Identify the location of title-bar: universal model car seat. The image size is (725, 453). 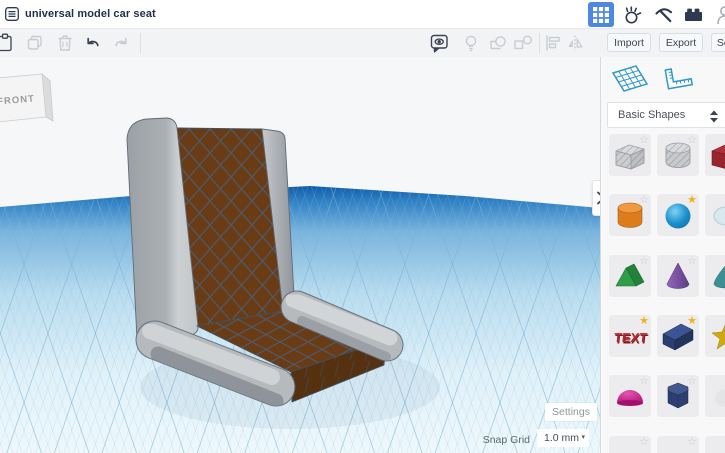
(362, 14).